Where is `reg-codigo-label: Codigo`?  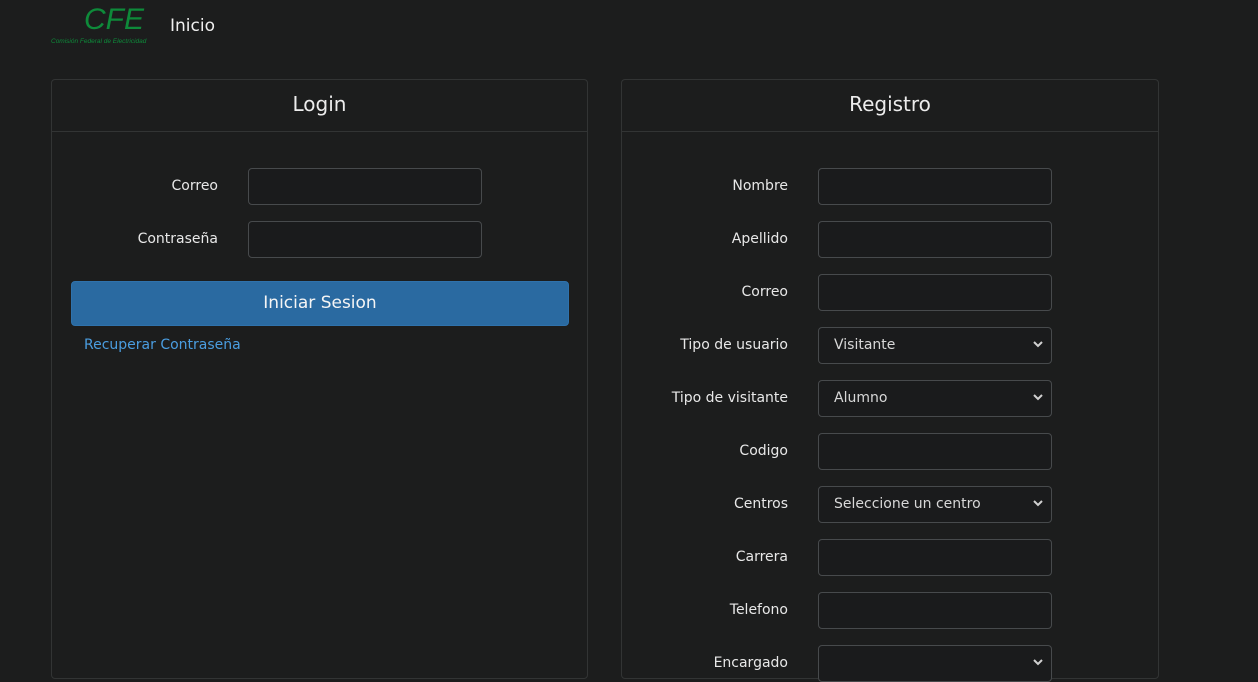 reg-codigo-label: Codigo is located at coordinates (763, 451).